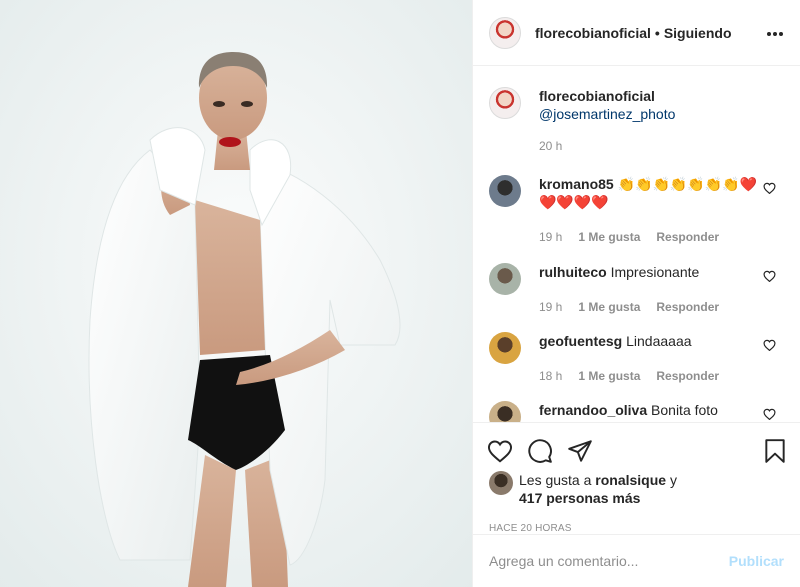  I want to click on more-horizontal-icon, so click(775, 33).